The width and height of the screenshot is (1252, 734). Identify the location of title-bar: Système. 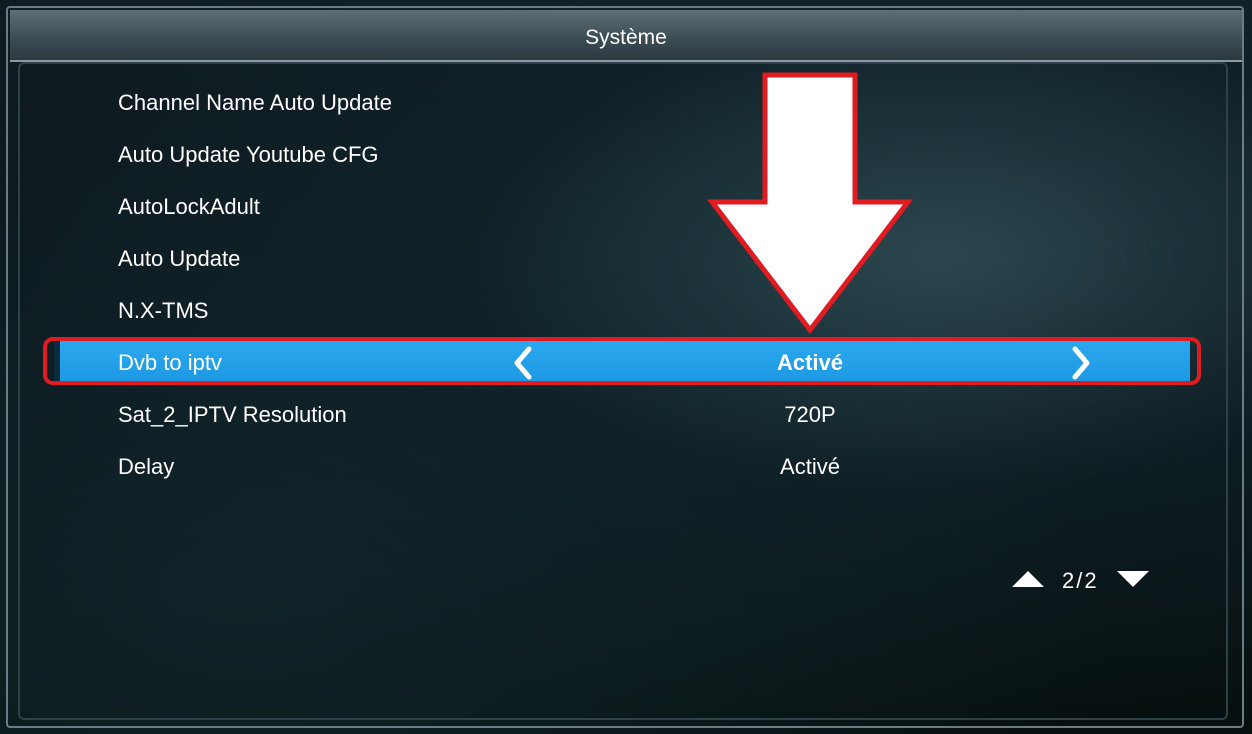
(626, 36).